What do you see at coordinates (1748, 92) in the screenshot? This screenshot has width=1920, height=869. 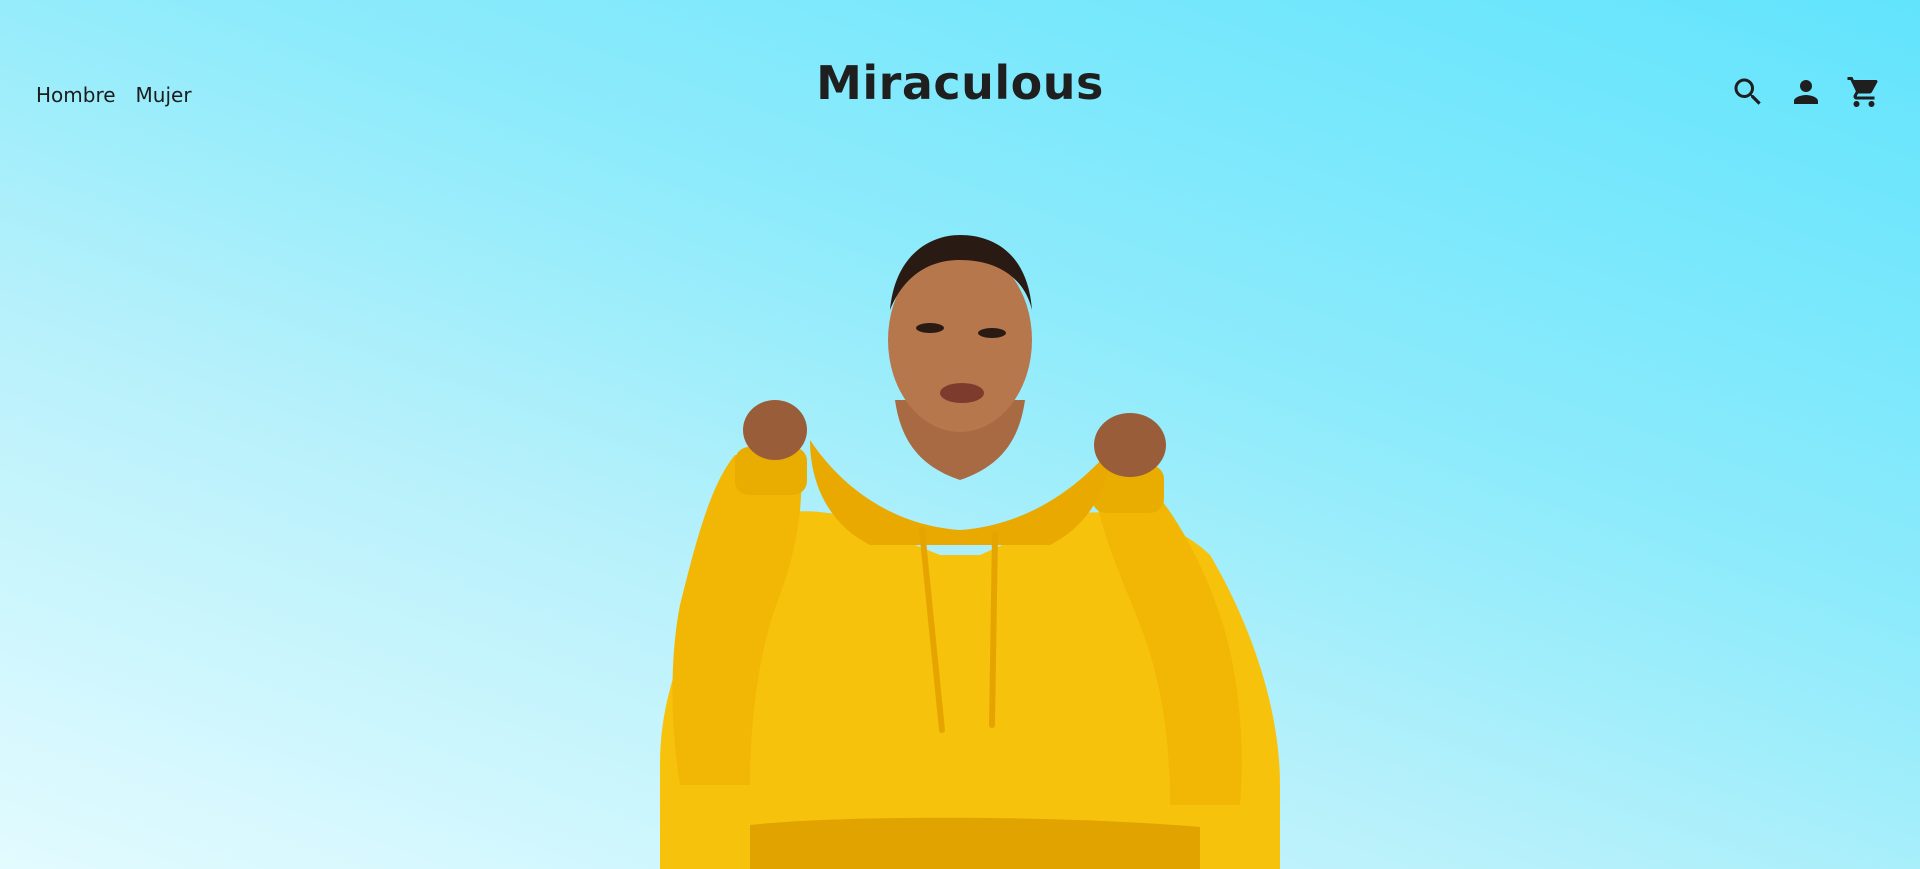 I see `search-icon` at bounding box center [1748, 92].